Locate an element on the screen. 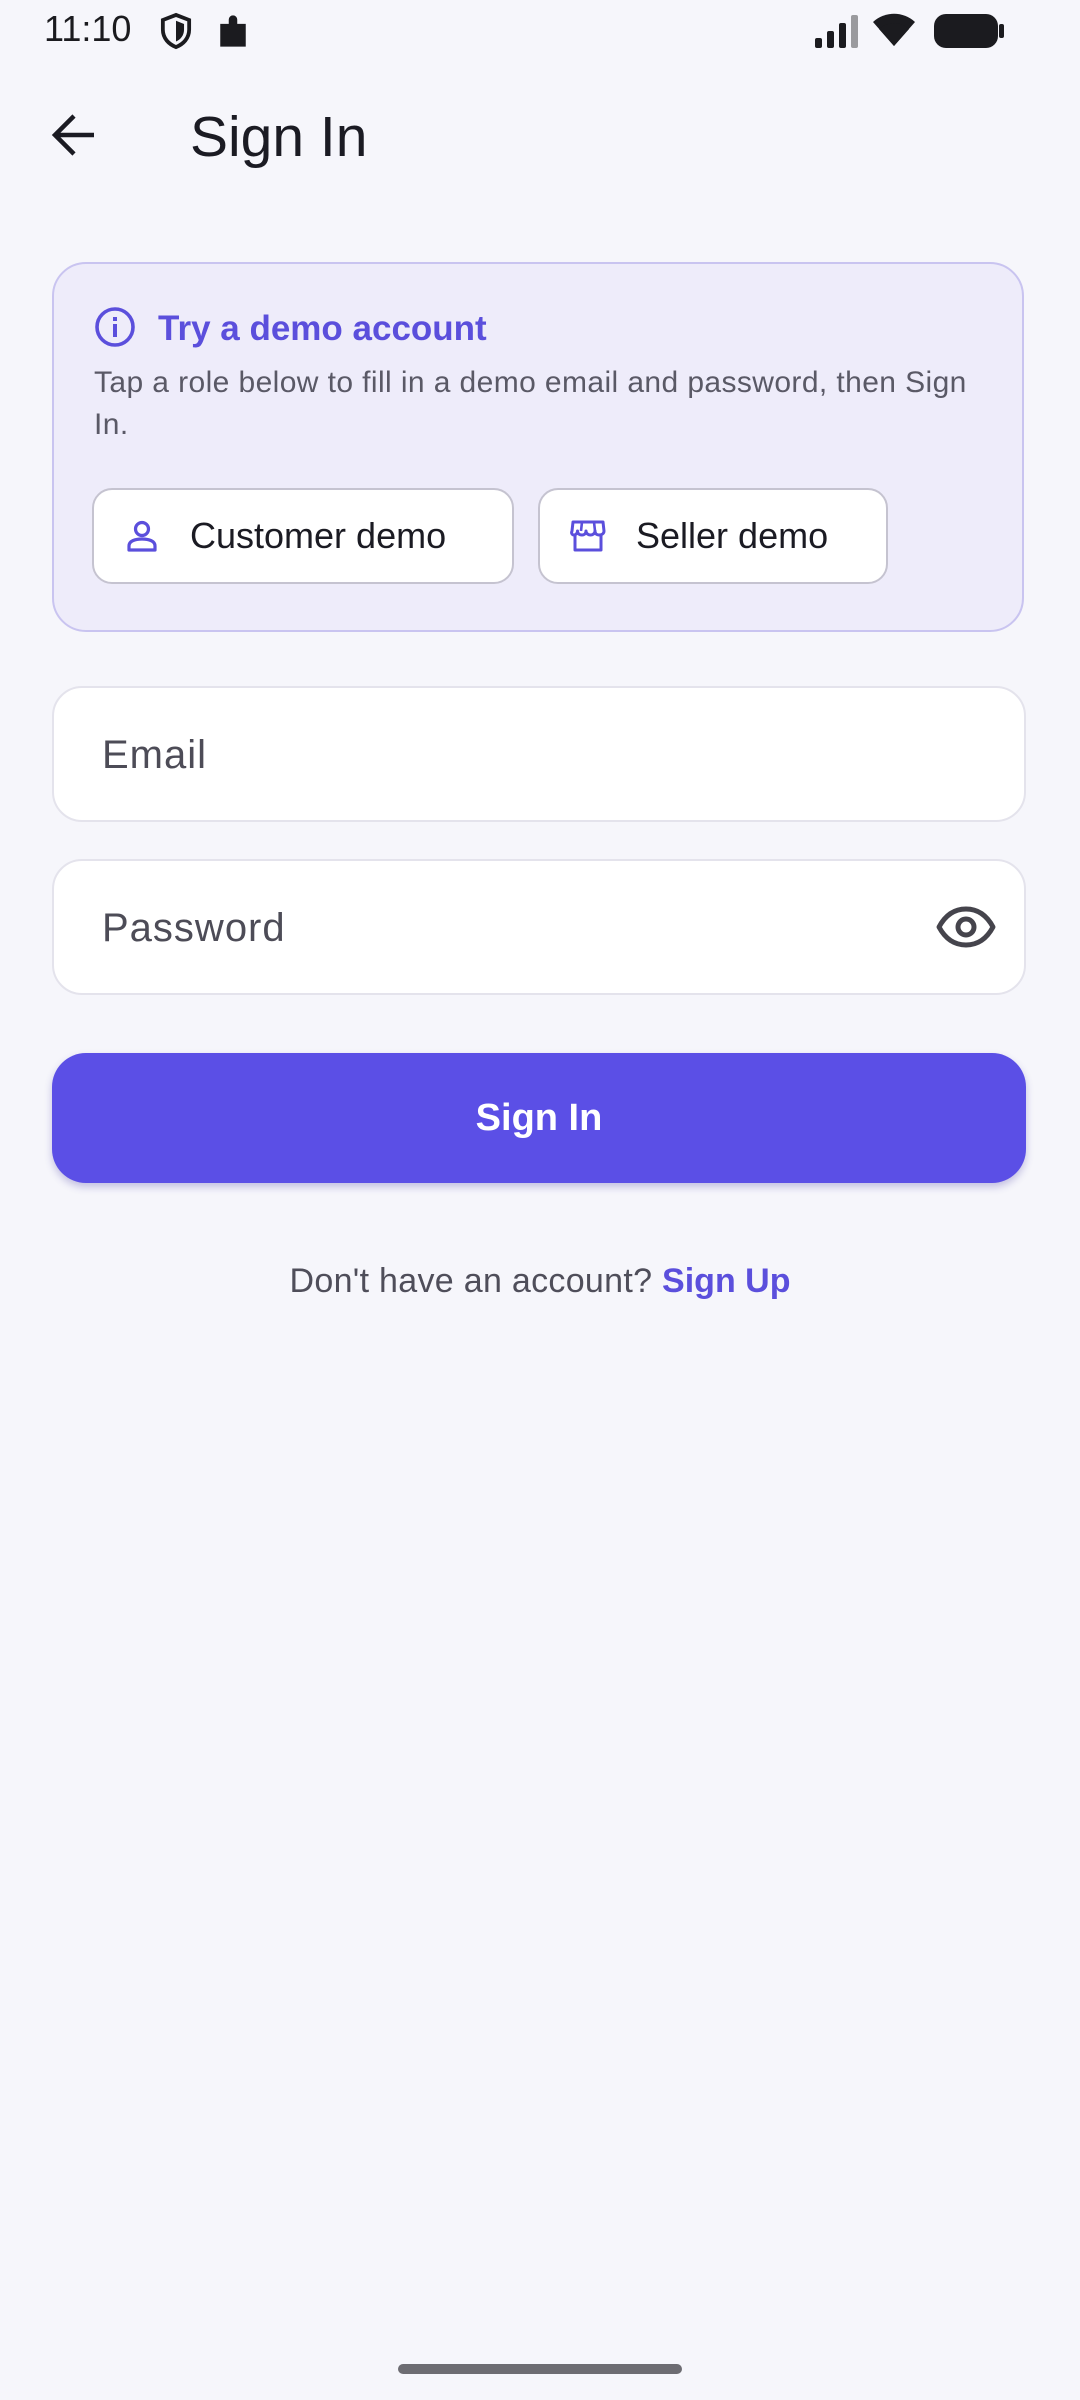  app-bar: Sign In is located at coordinates (540, 136).